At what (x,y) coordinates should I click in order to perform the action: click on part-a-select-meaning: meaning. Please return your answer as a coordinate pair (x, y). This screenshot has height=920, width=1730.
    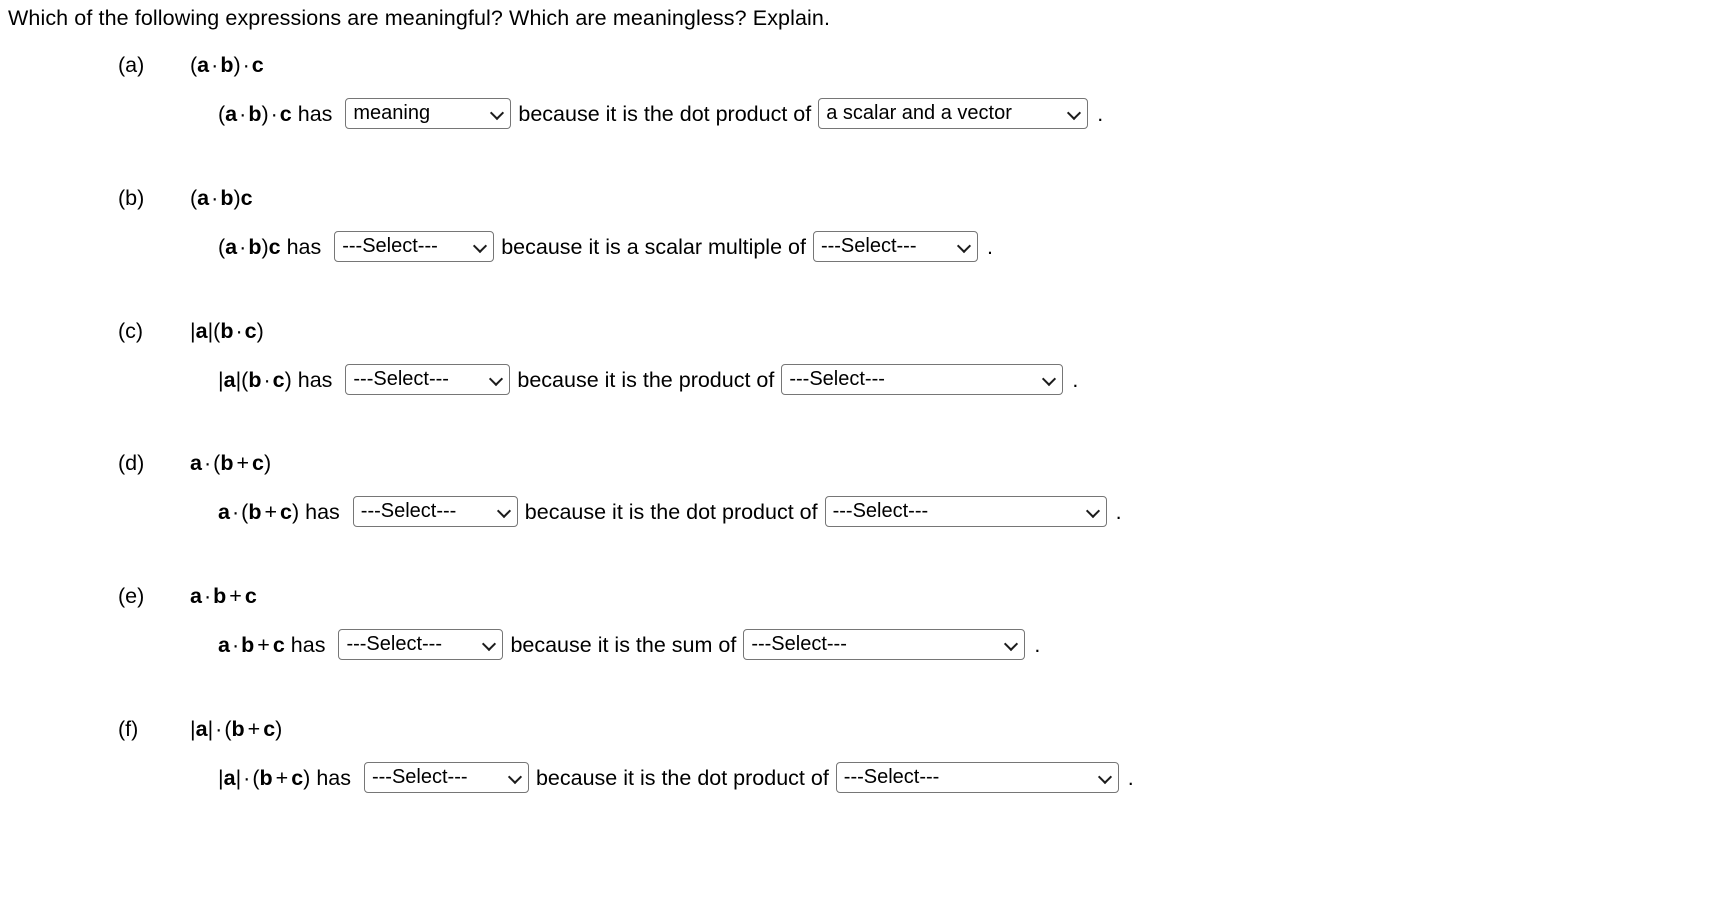
    Looking at the image, I should click on (428, 113).